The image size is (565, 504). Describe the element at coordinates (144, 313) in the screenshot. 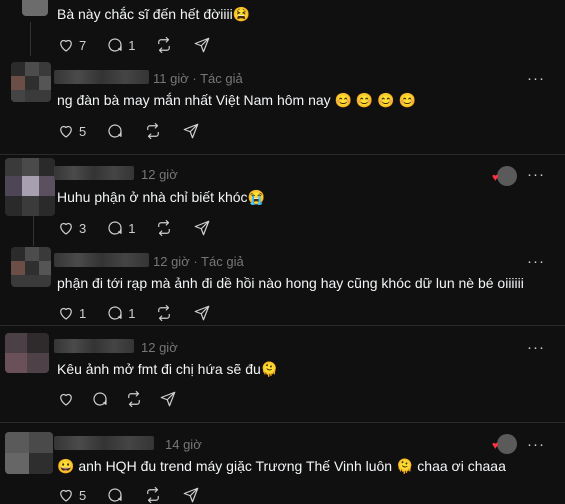

I see `comment-actions: 1 1` at that location.